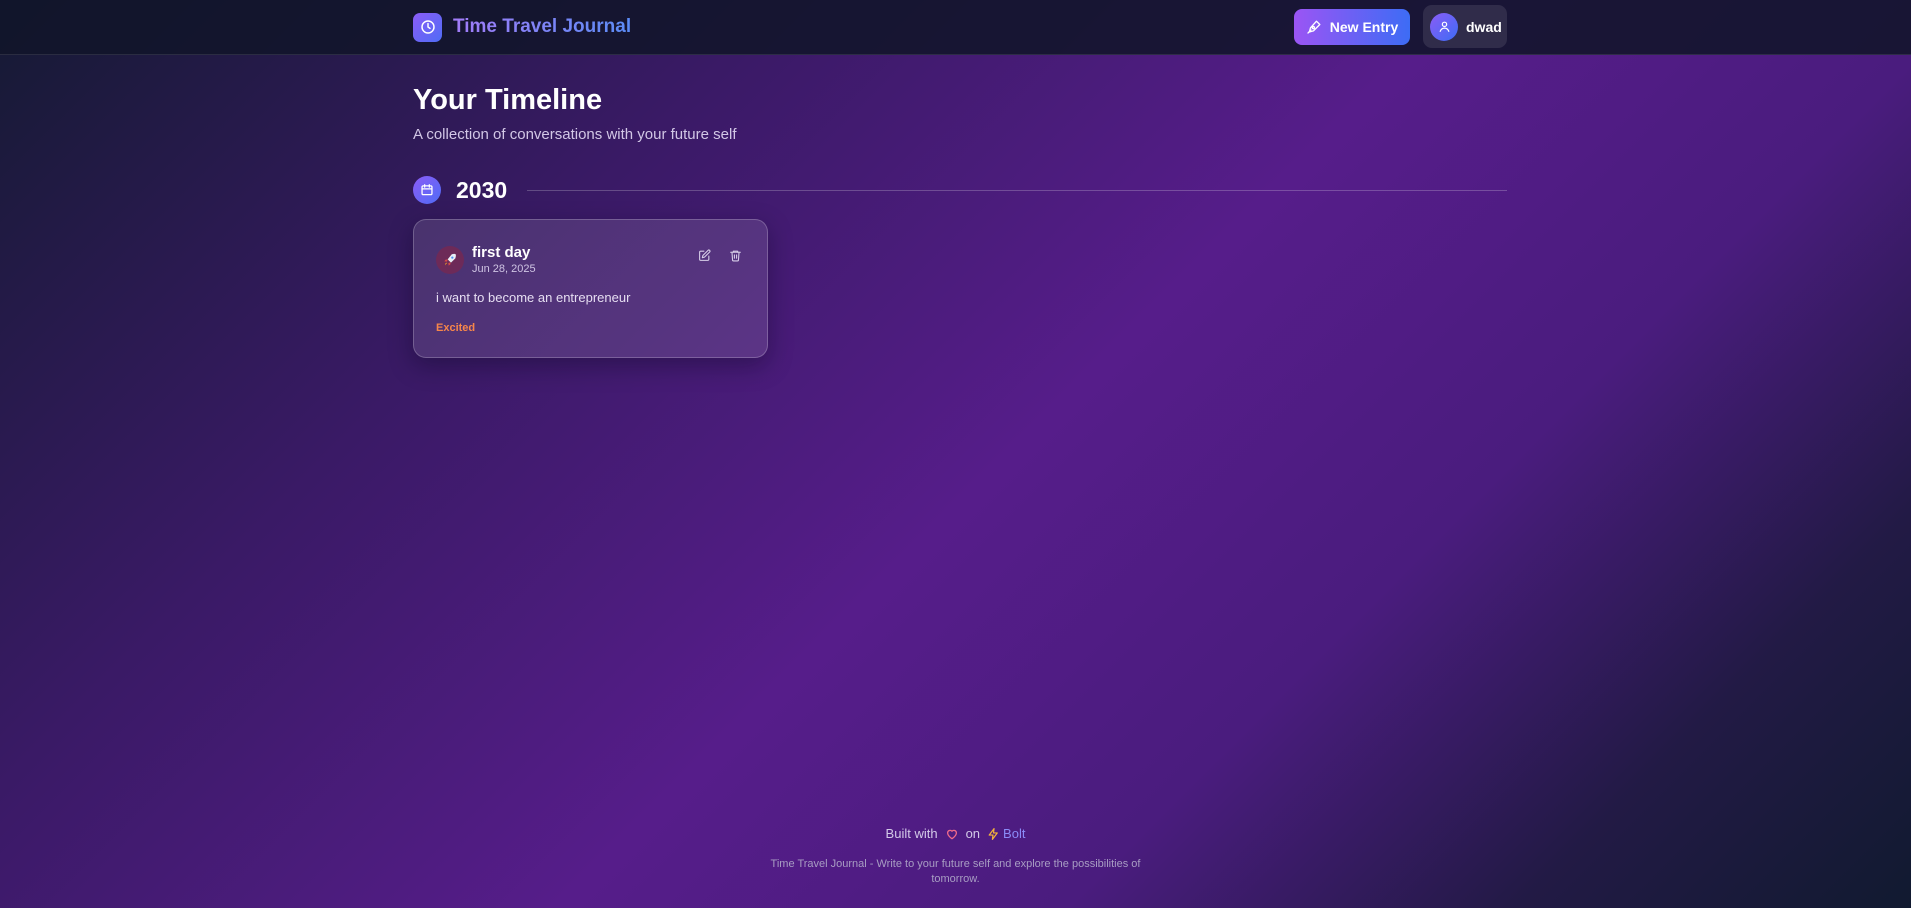  Describe the element at coordinates (1364, 27) in the screenshot. I see `new-entry-label: New Entry` at that location.